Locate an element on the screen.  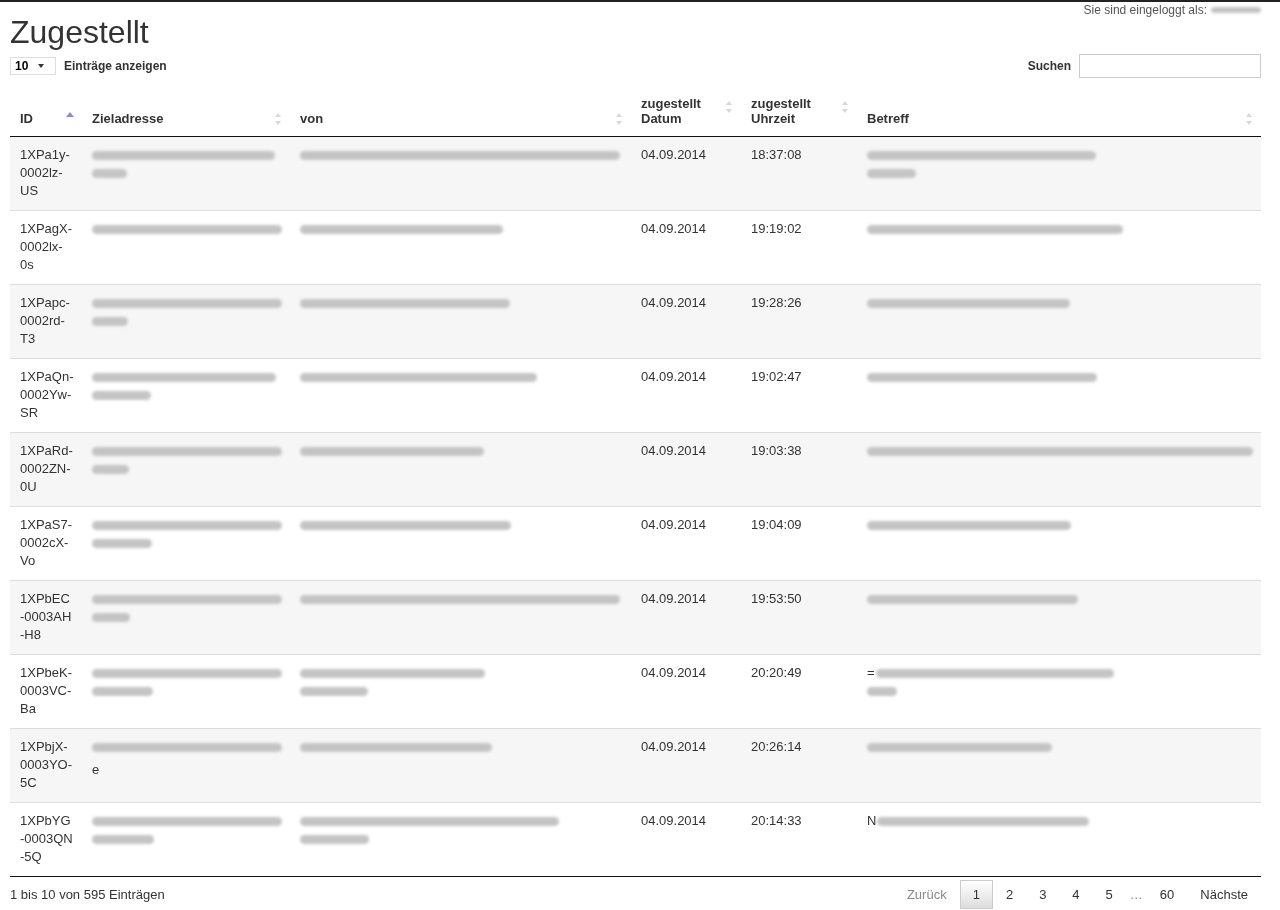
next-page-button: Nächste is located at coordinates (1224, 894).